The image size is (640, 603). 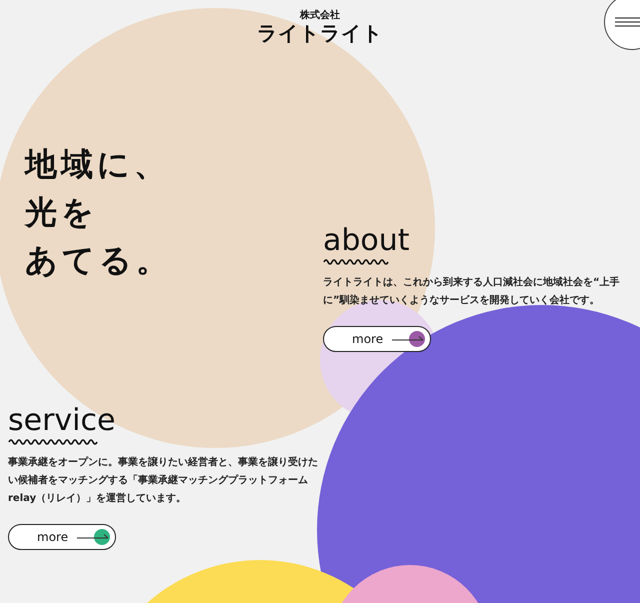 I want to click on hero-headline-line: 光を, so click(x=62, y=212).